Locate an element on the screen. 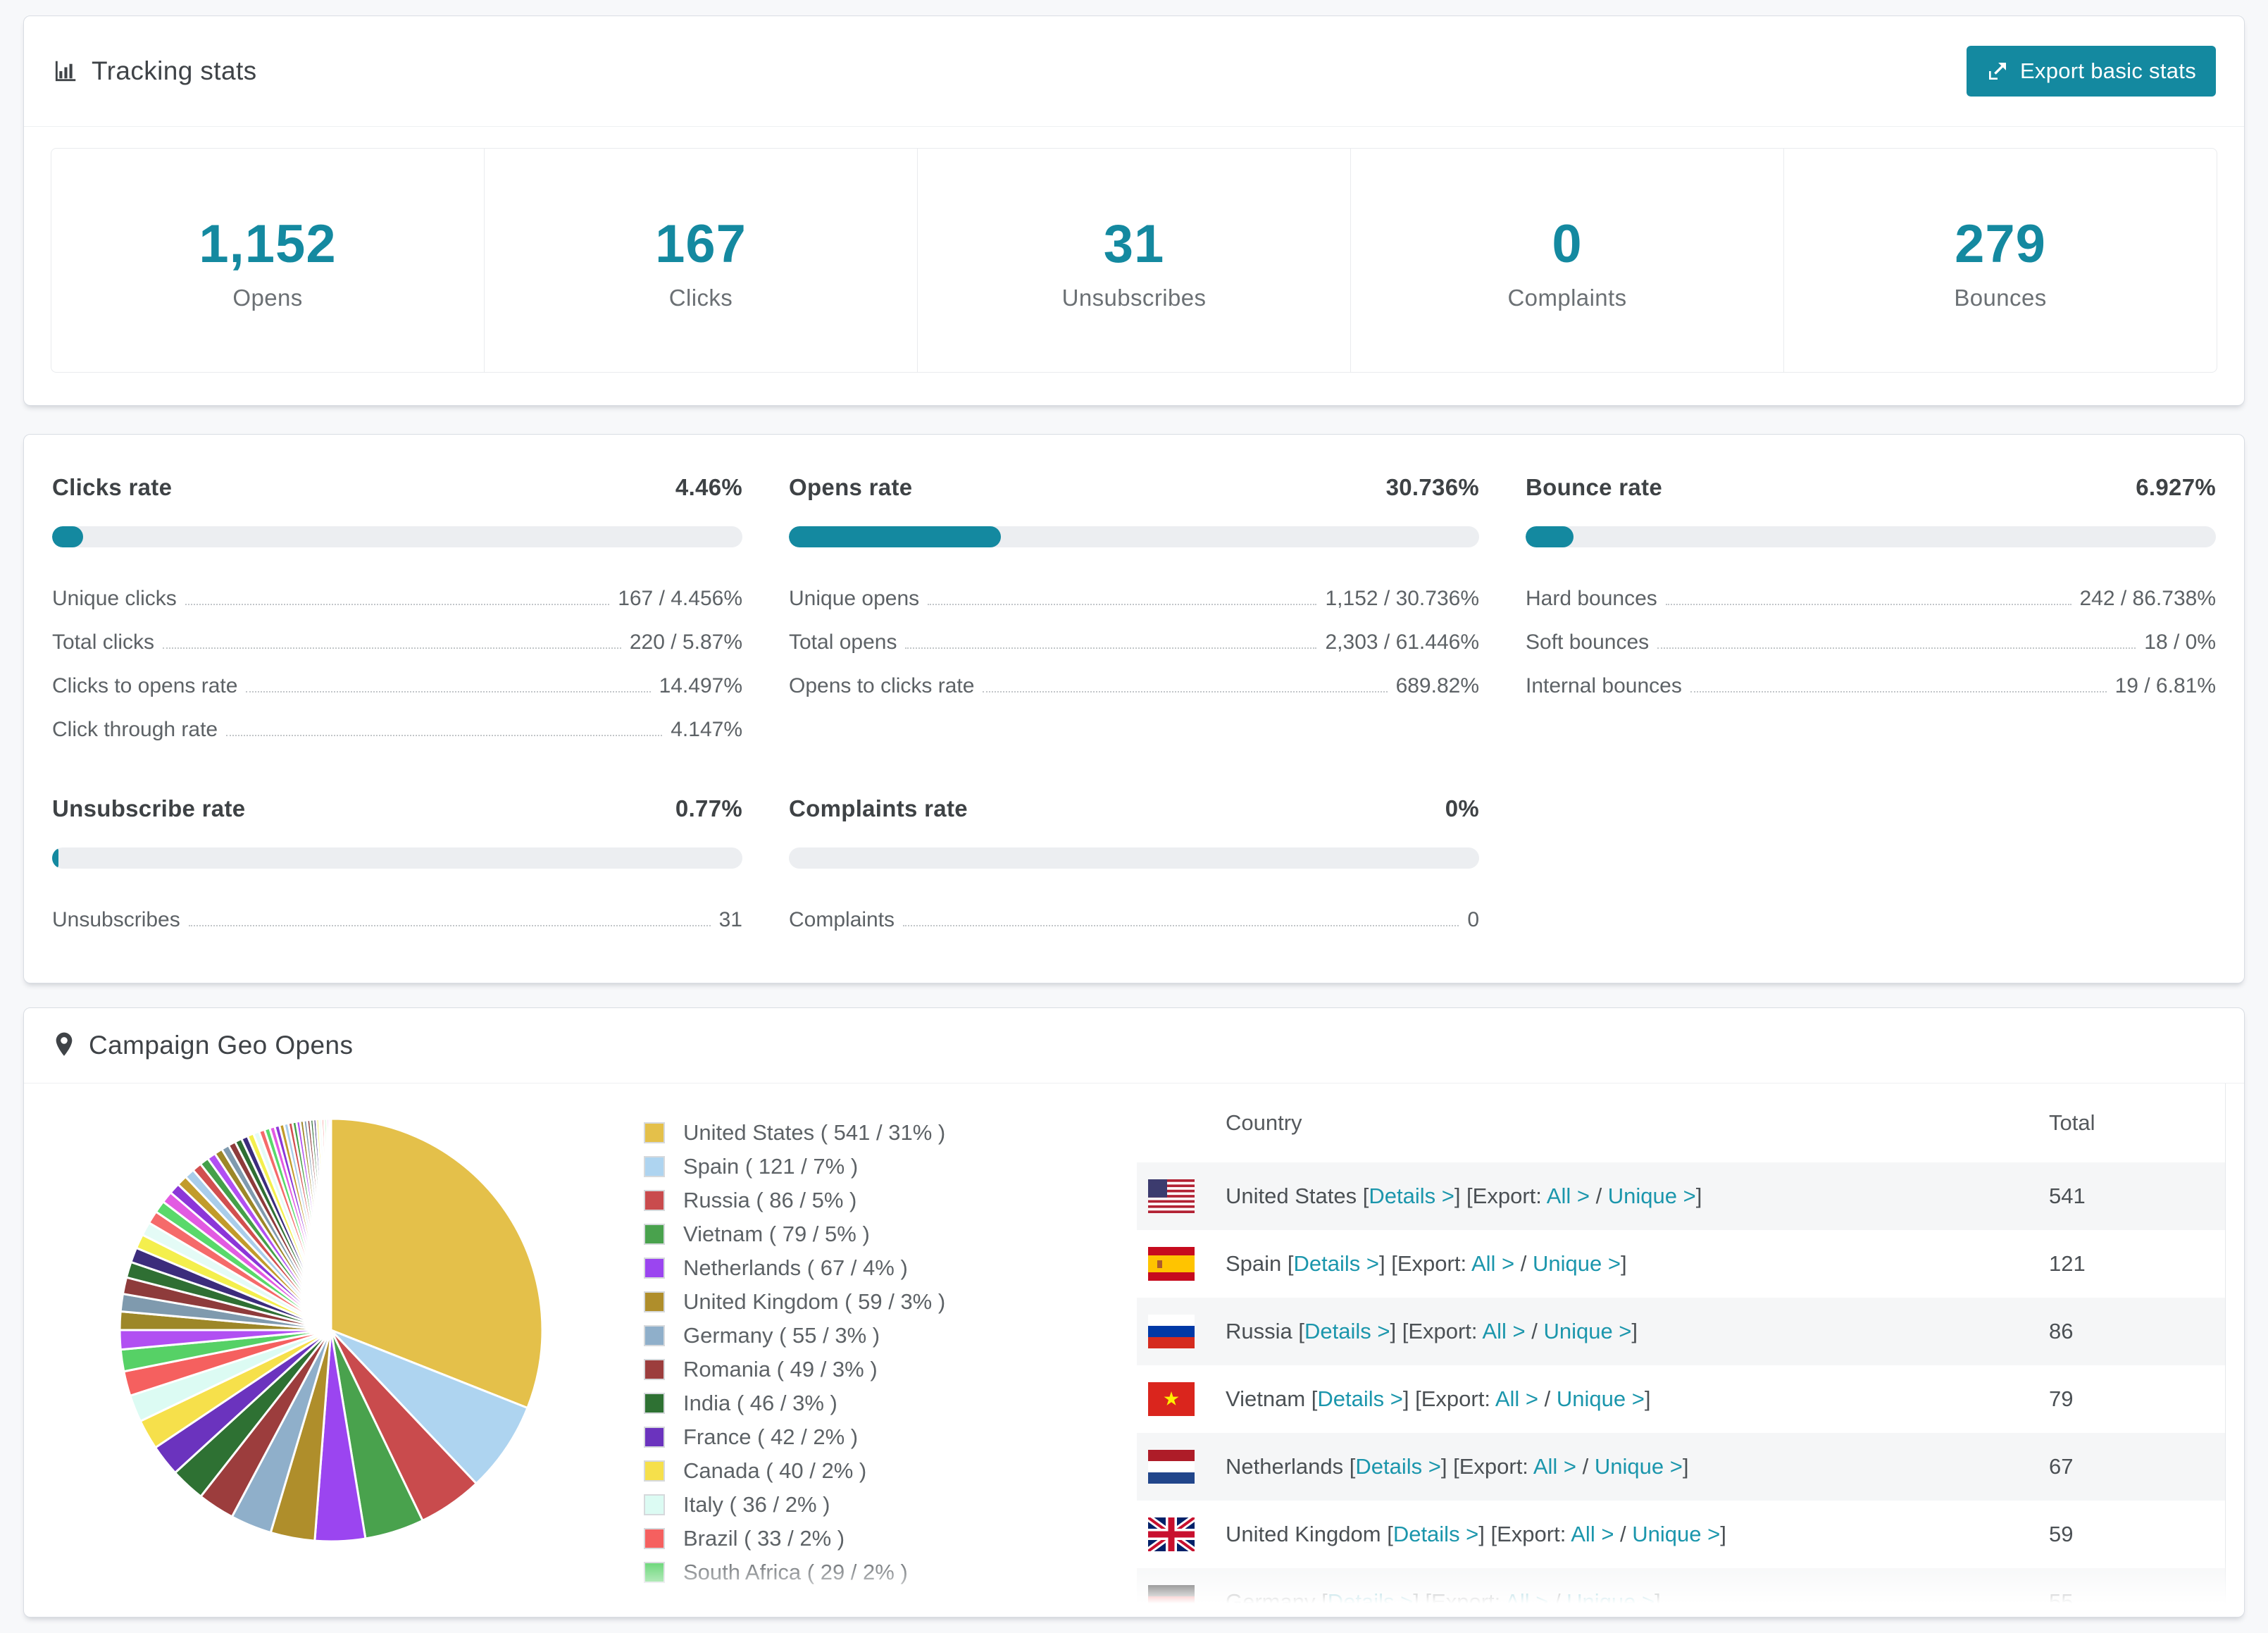 The height and width of the screenshot is (1633, 2268). column-header-country: Country is located at coordinates (1264, 1122).